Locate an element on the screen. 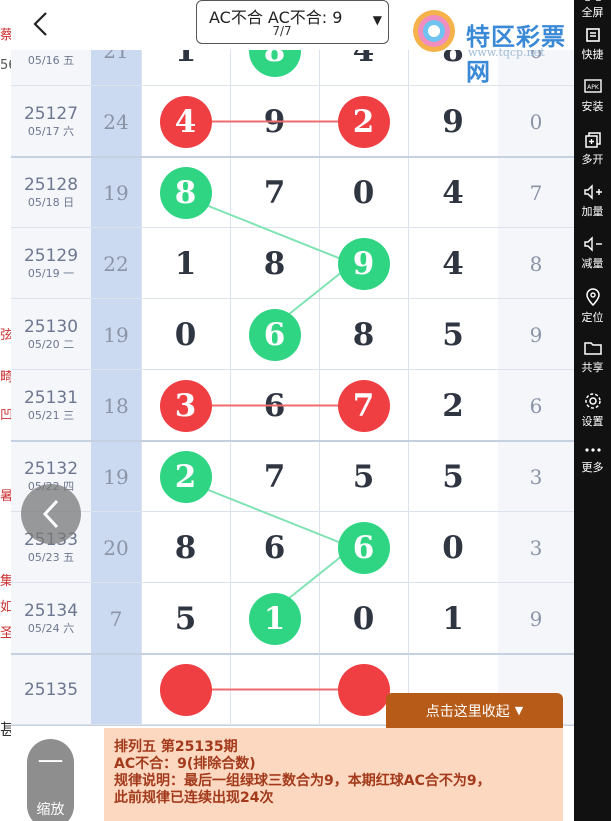  previous-button is located at coordinates (51, 514).